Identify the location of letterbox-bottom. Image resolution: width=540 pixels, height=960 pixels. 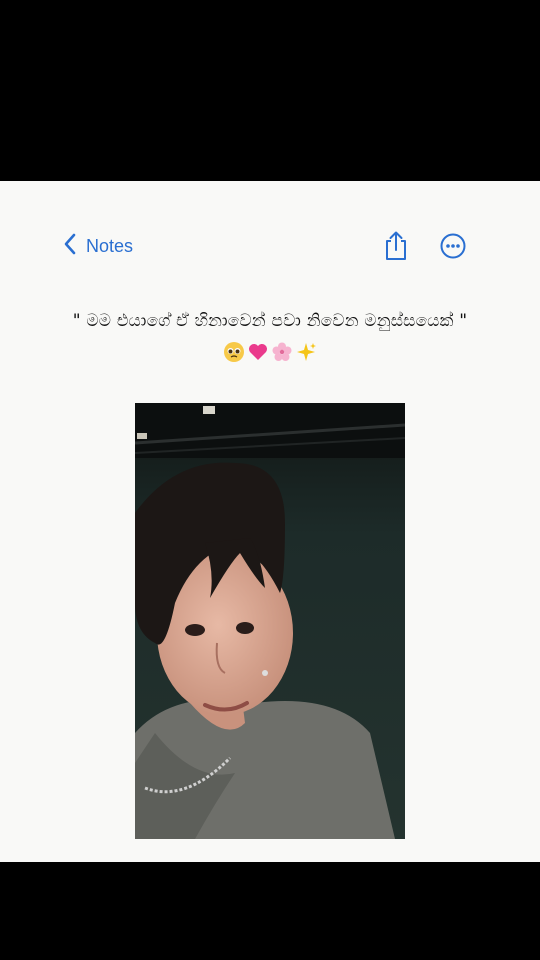
(270, 911).